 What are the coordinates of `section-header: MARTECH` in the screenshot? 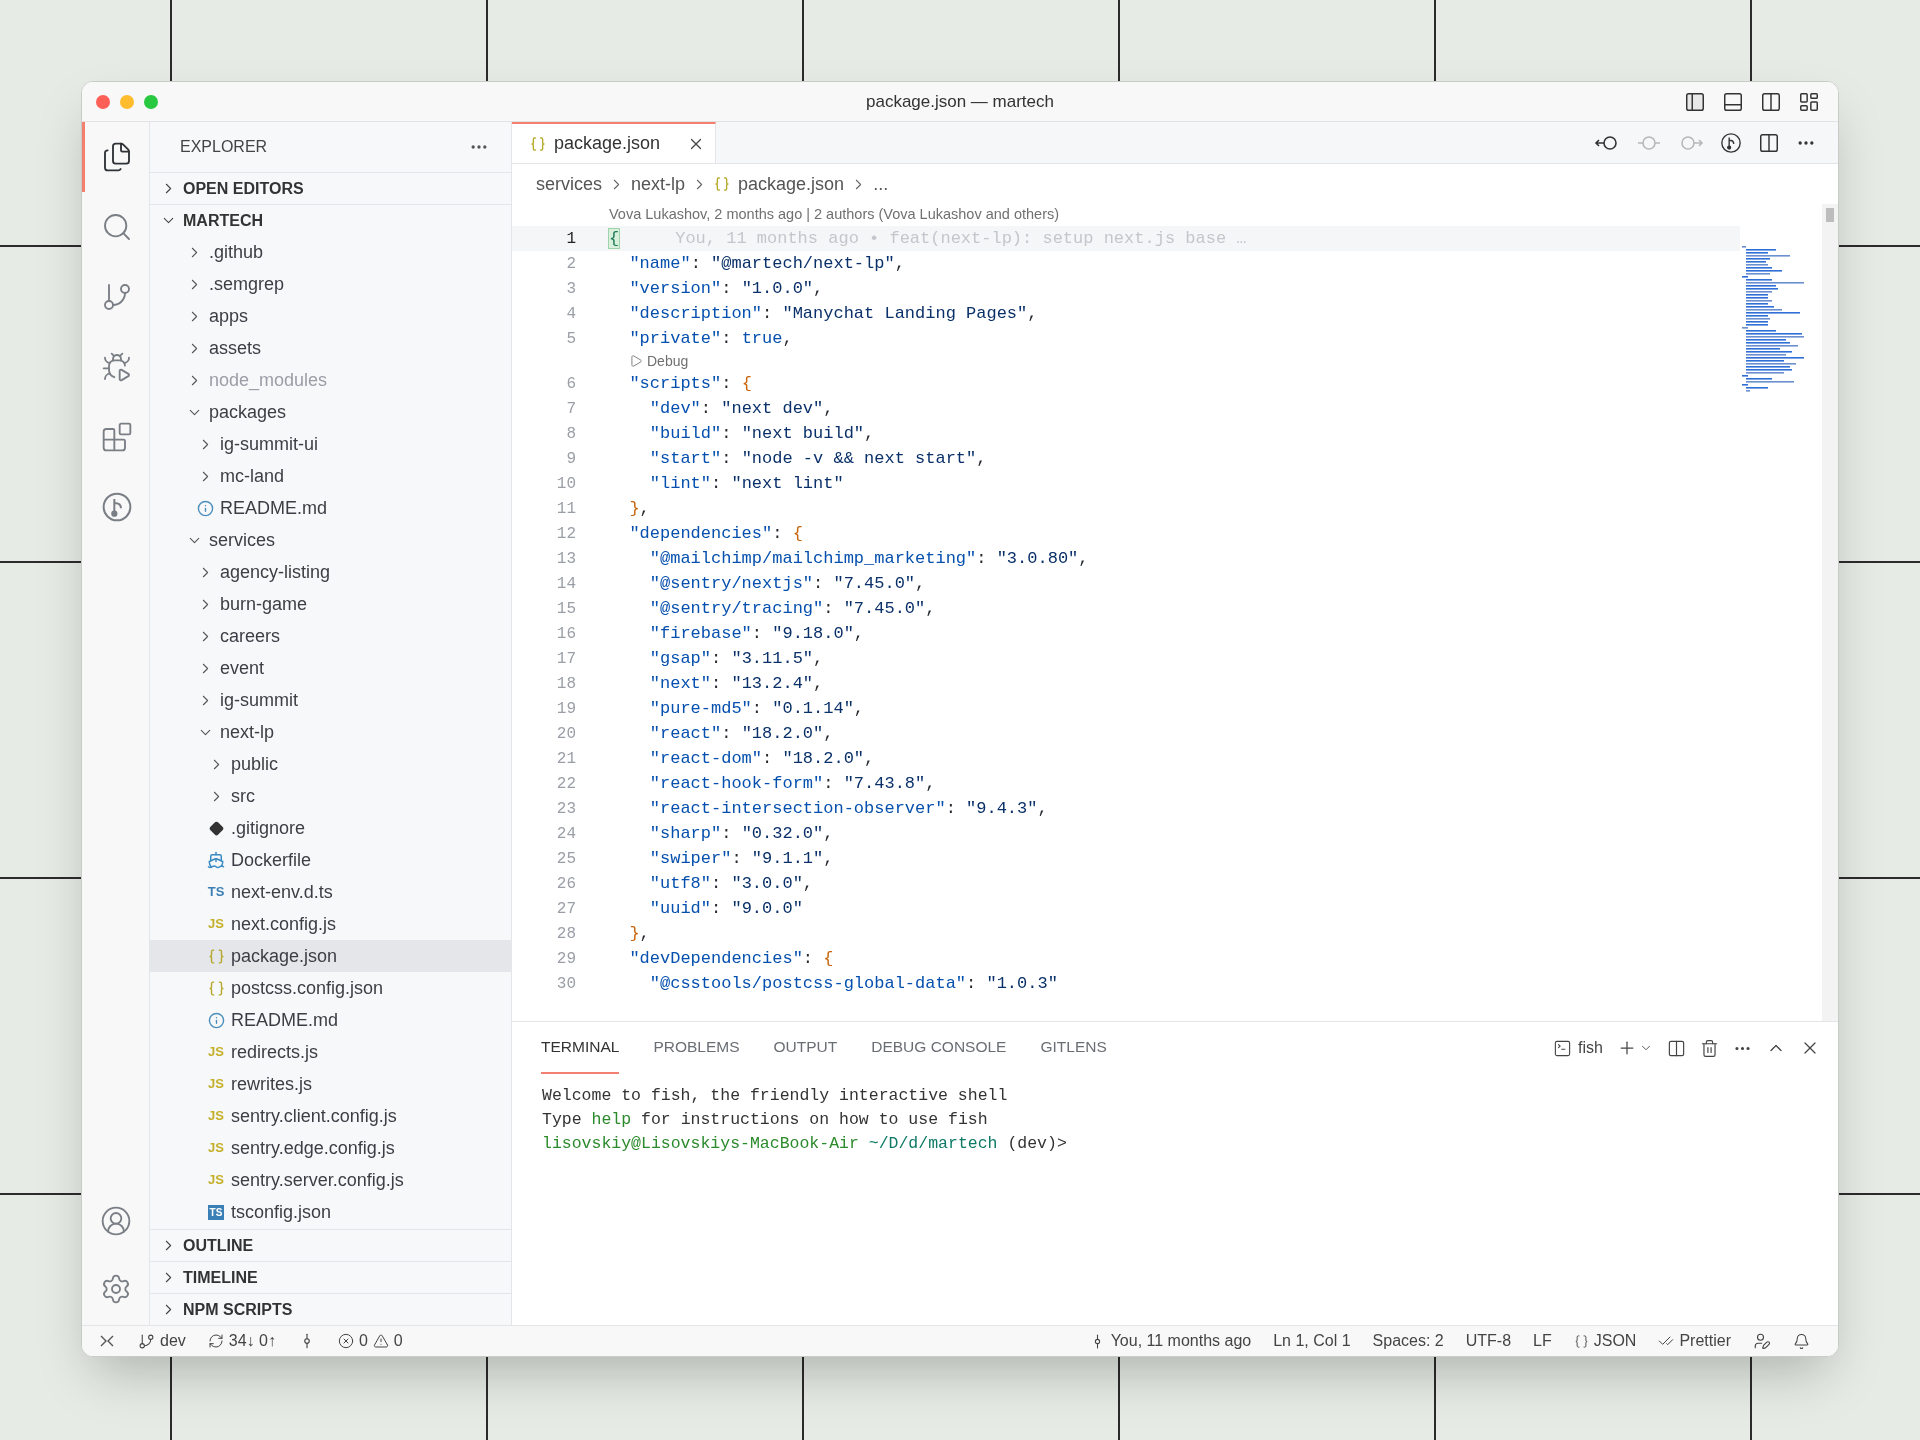 It's located at (330, 220).